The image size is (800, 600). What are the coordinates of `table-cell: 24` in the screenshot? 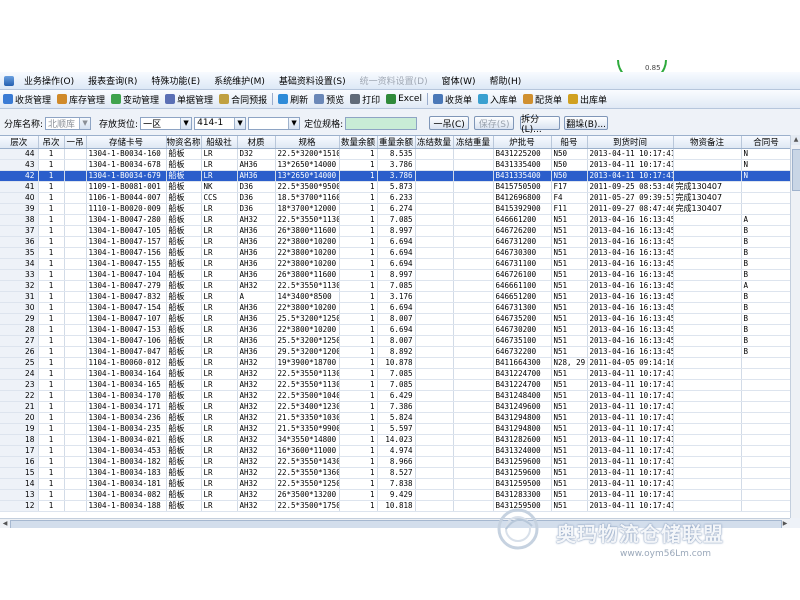 It's located at (19, 374).